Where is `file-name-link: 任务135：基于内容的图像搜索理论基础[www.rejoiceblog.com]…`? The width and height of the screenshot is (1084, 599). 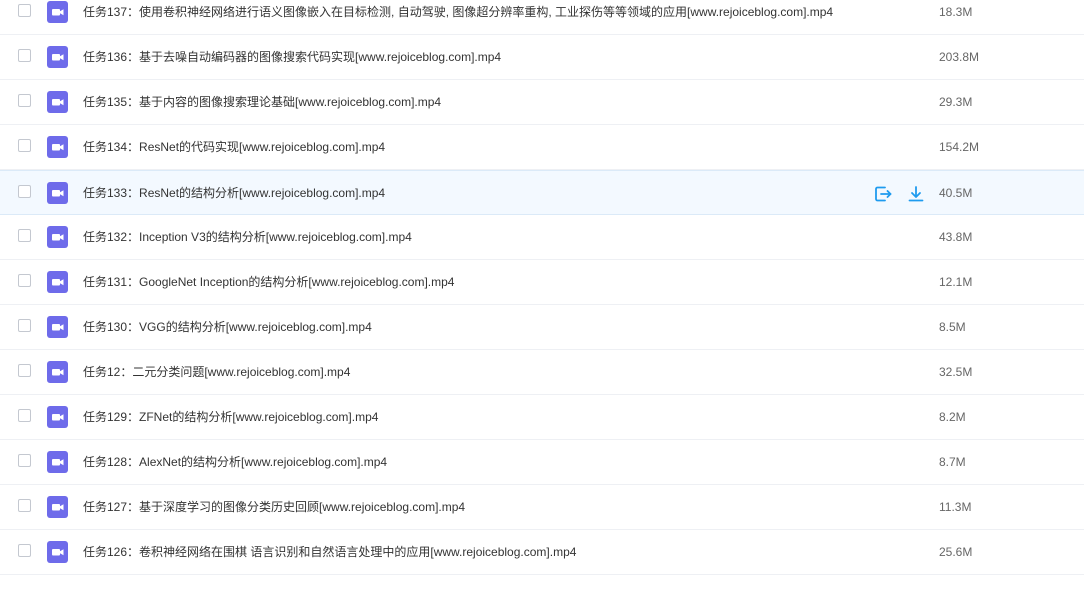 file-name-link: 任务135：基于内容的图像搜索理论基础[www.rejoiceblog.com]… is located at coordinates (262, 102).